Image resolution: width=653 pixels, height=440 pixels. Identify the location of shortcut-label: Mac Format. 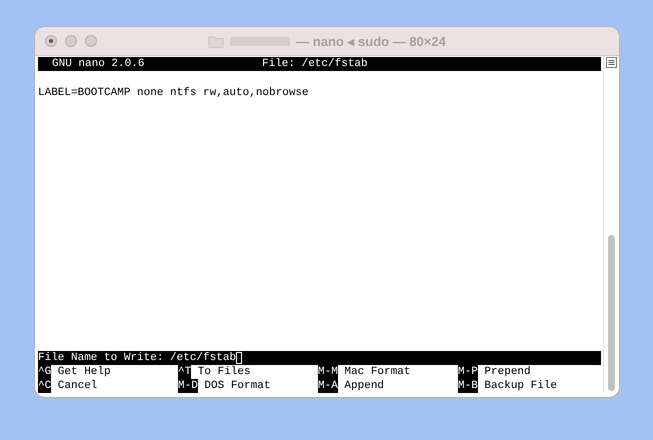
(374, 372).